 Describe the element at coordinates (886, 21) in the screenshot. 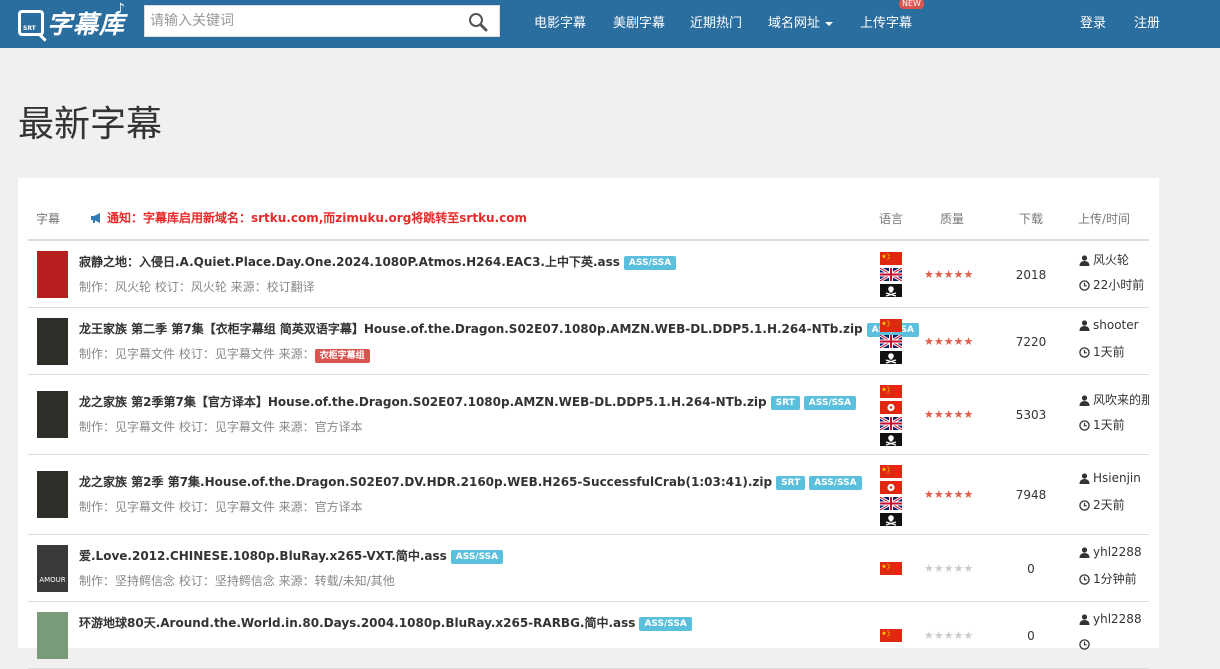

I see `nav-upload-subtitles: 上传字幕` at that location.